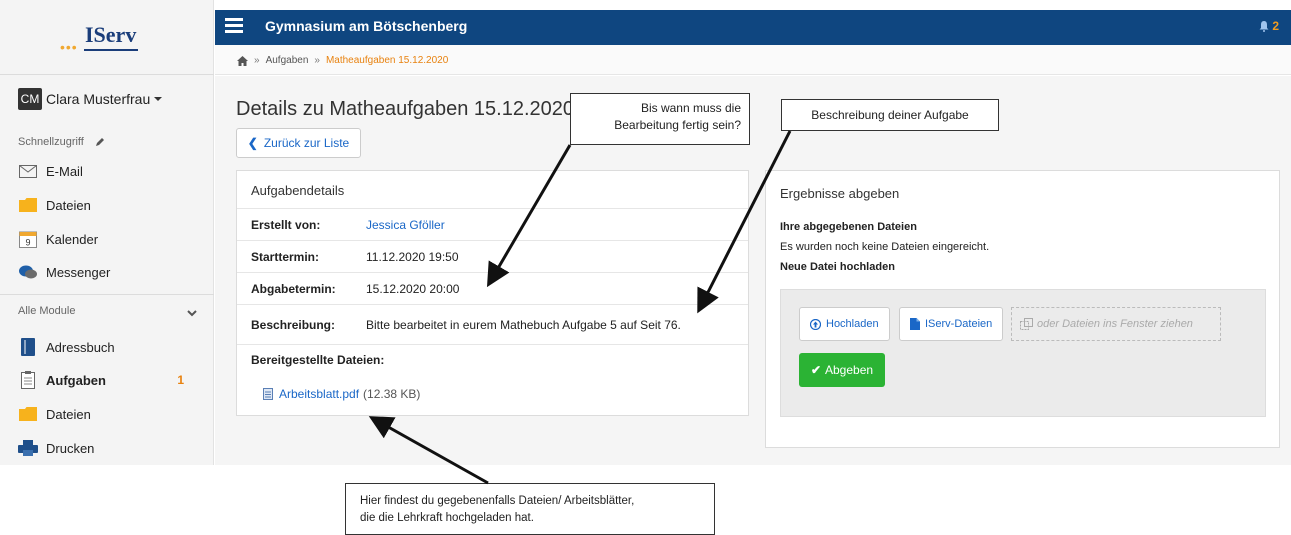  Describe the element at coordinates (108, 448) in the screenshot. I see `sidebar-item-print: Drucken` at that location.